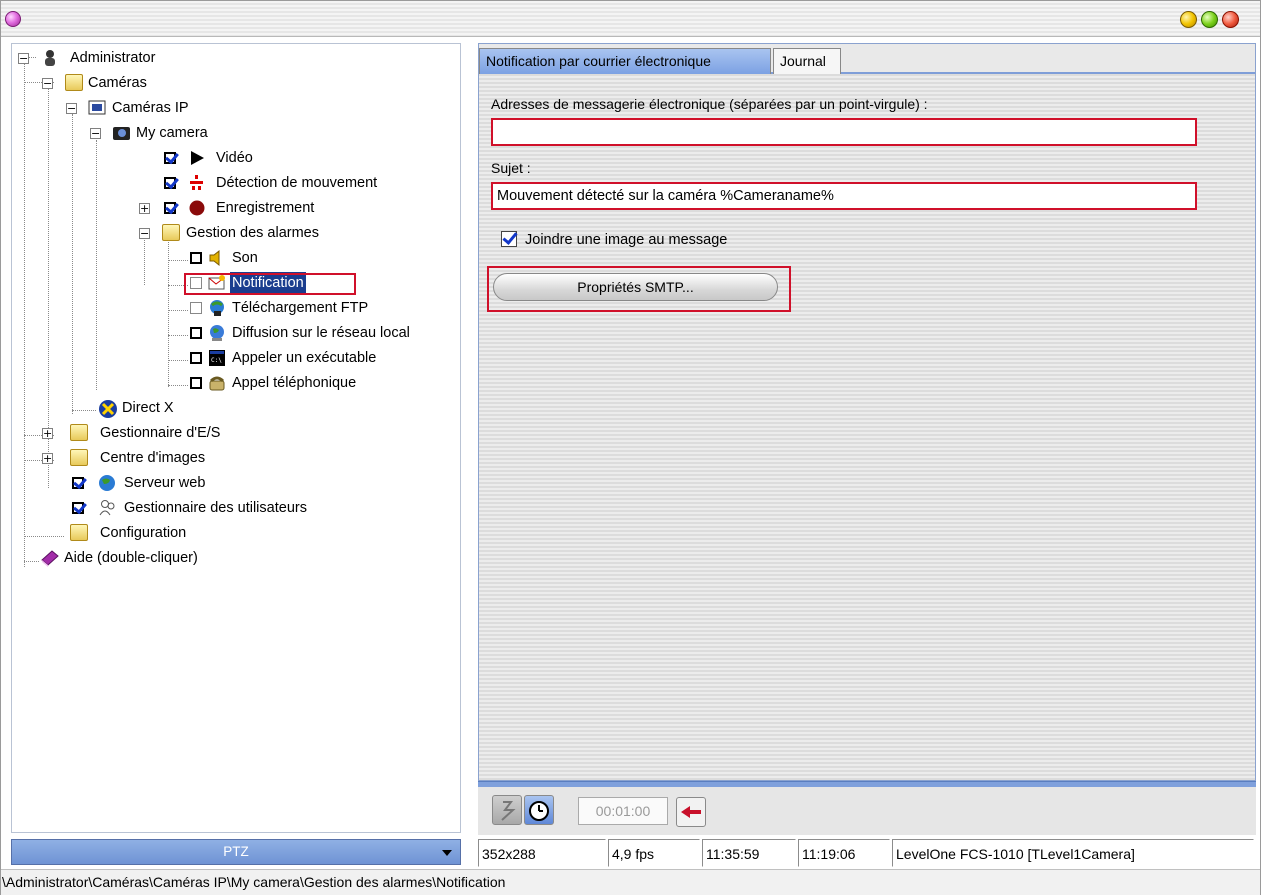 This screenshot has width=1261, height=895. What do you see at coordinates (245, 258) in the screenshot?
I see `tree-label: Son` at bounding box center [245, 258].